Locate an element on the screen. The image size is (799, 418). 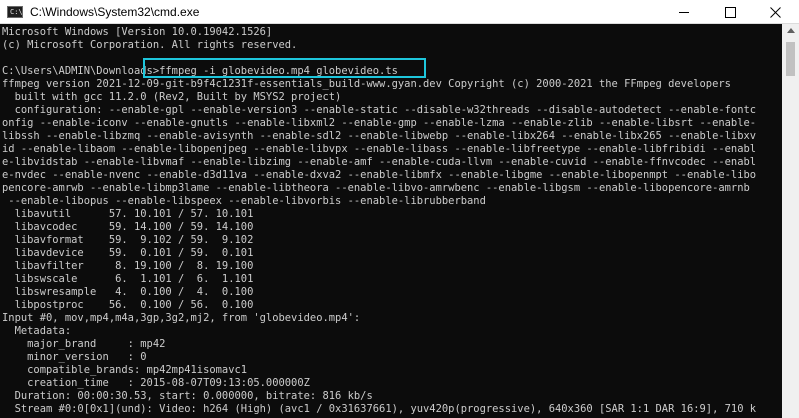
console-line: libavcodec 59. 14.100 / 59. 14.100 is located at coordinates (128, 227).